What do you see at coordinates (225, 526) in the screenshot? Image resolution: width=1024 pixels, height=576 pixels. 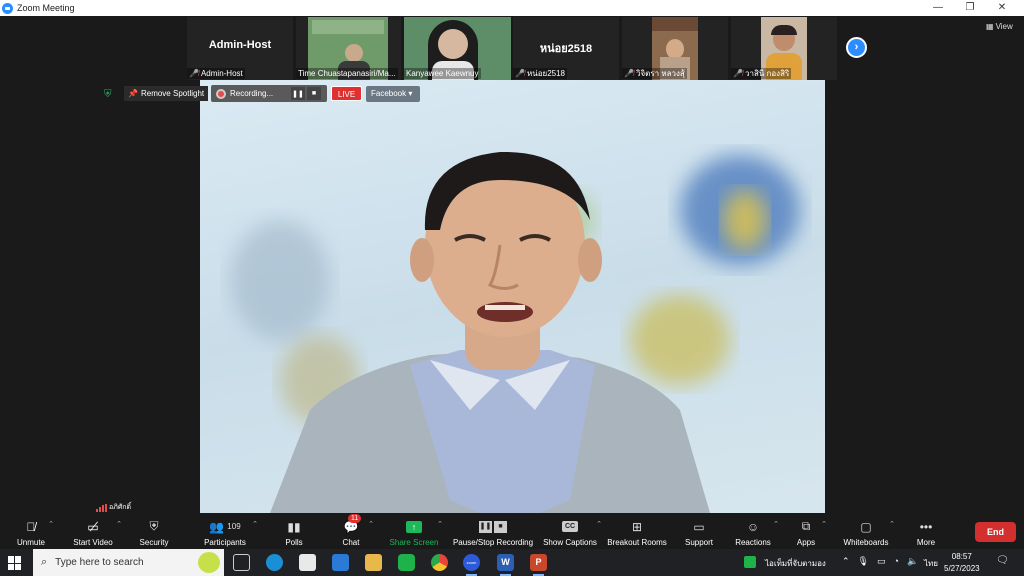 I see `participants-icon: 👥 109` at bounding box center [225, 526].